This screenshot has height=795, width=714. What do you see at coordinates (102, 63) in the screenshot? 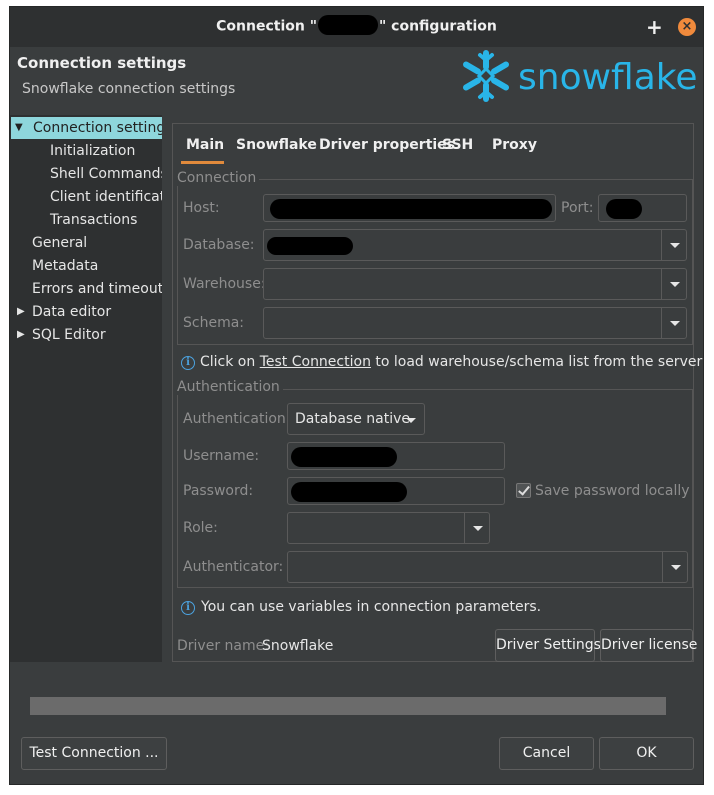
I see `page-title: Connection settings` at bounding box center [102, 63].